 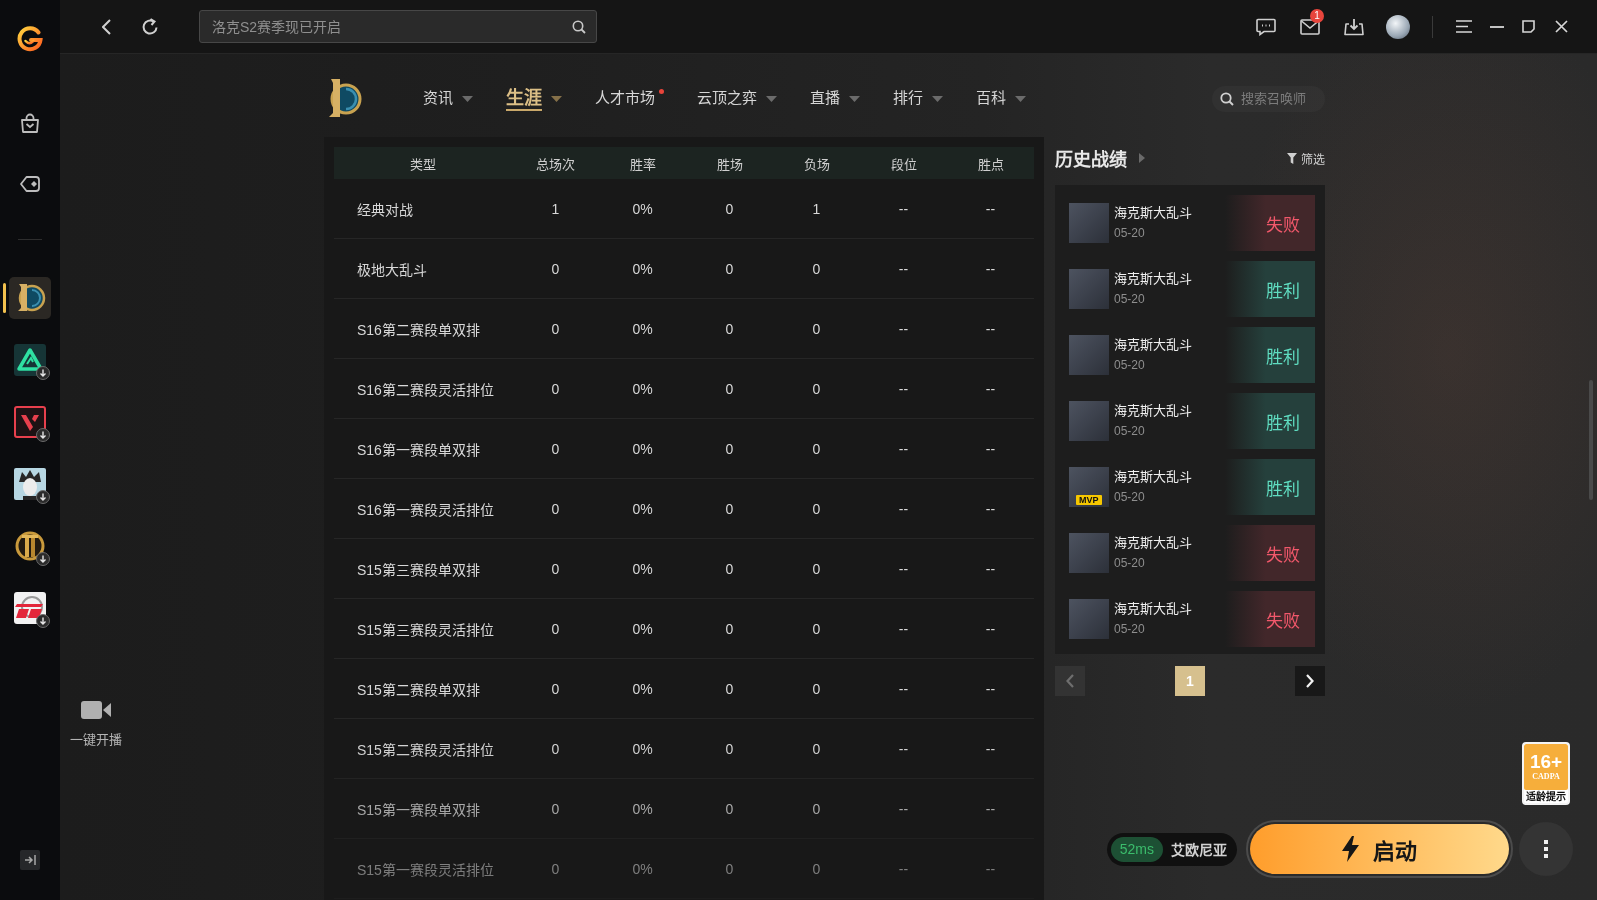 I want to click on section-title: 历史战绩, so click(x=1091, y=160).